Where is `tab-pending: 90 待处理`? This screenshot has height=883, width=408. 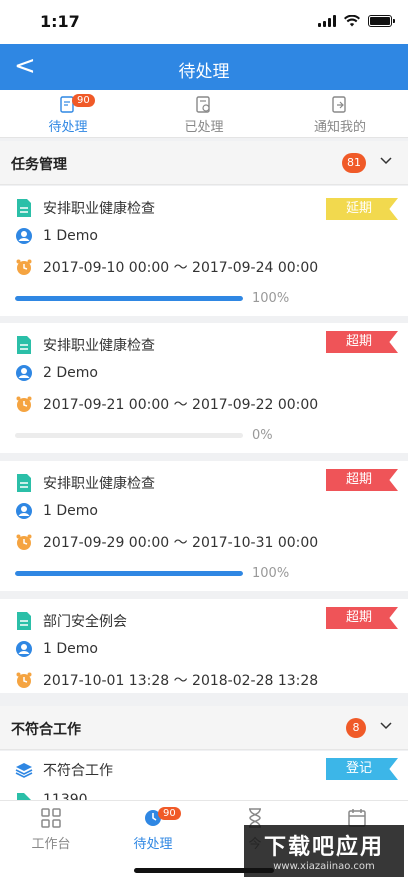
tab-pending: 90 待处理 is located at coordinates (68, 113).